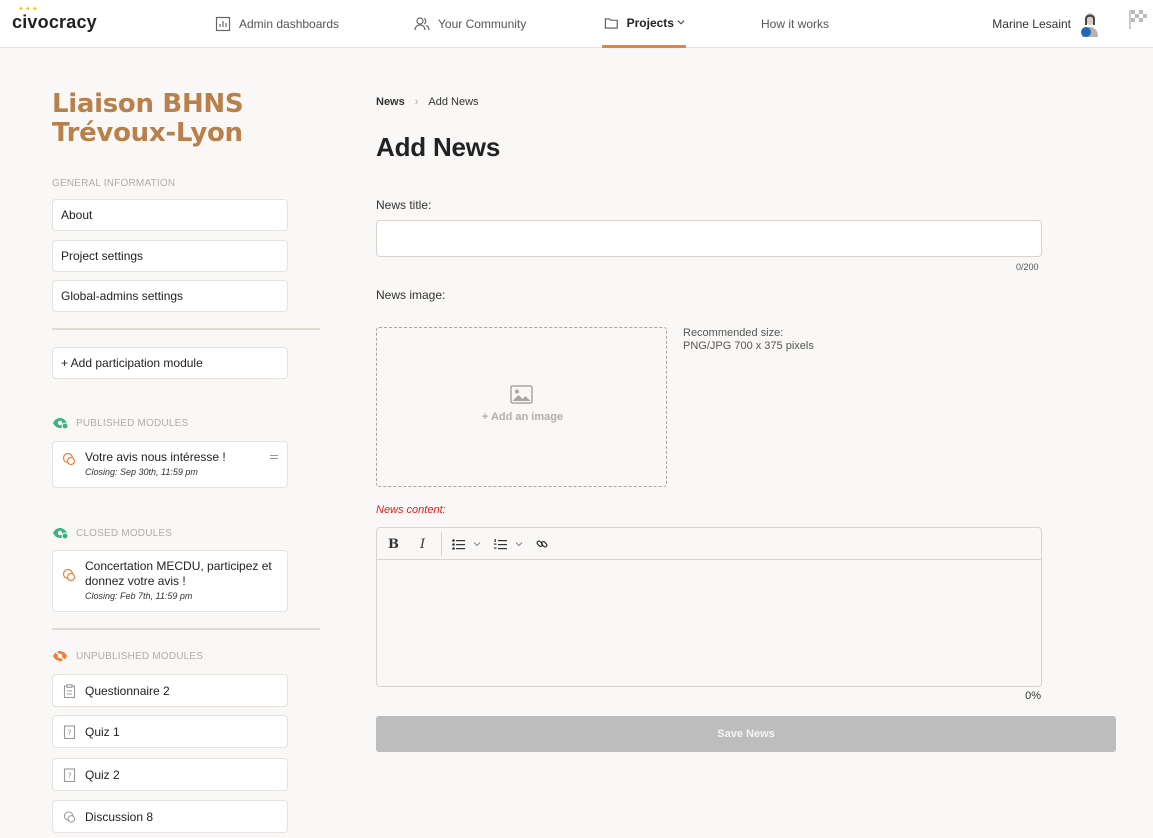  What do you see at coordinates (416, 102) in the screenshot?
I see `chevron-right-icon: ›` at bounding box center [416, 102].